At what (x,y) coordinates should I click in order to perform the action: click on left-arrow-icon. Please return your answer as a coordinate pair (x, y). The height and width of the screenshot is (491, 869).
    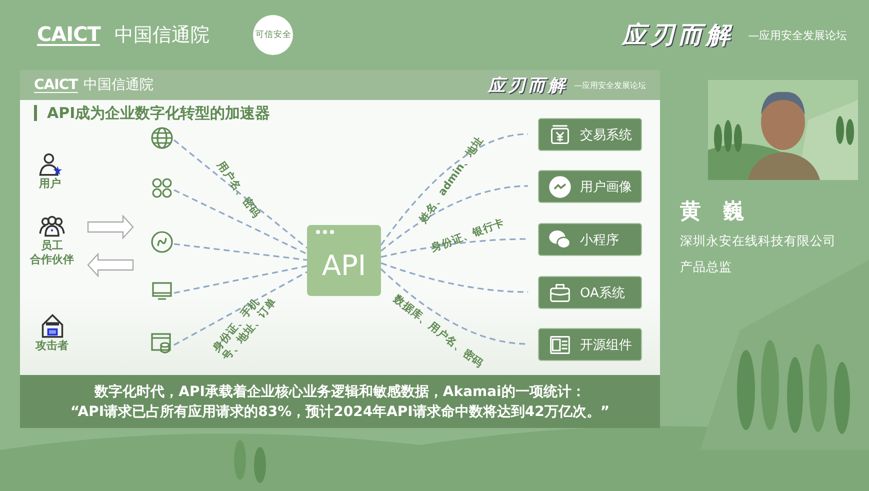
    Looking at the image, I should click on (110, 265).